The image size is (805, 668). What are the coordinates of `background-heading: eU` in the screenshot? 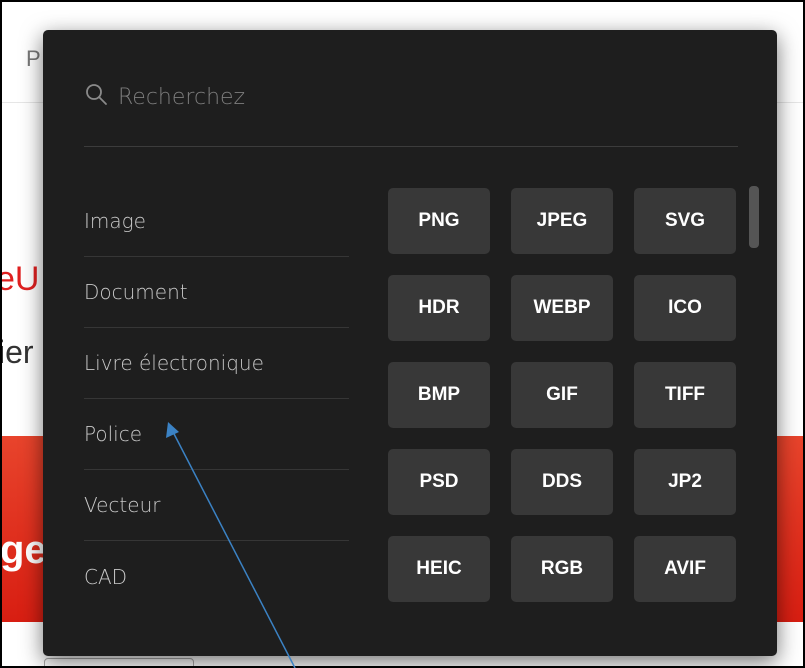 It's located at (20, 279).